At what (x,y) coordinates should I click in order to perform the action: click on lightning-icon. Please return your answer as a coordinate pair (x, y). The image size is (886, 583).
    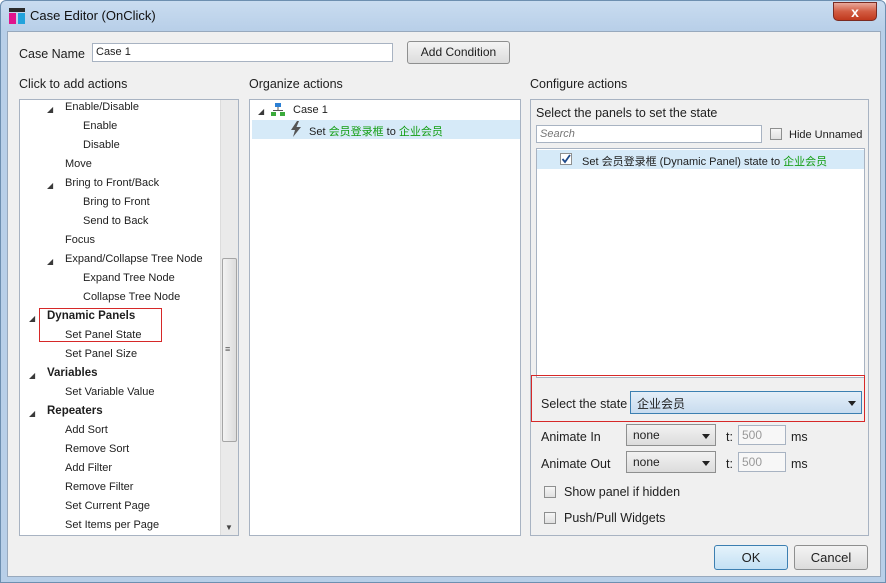
    Looking at the image, I should click on (296, 129).